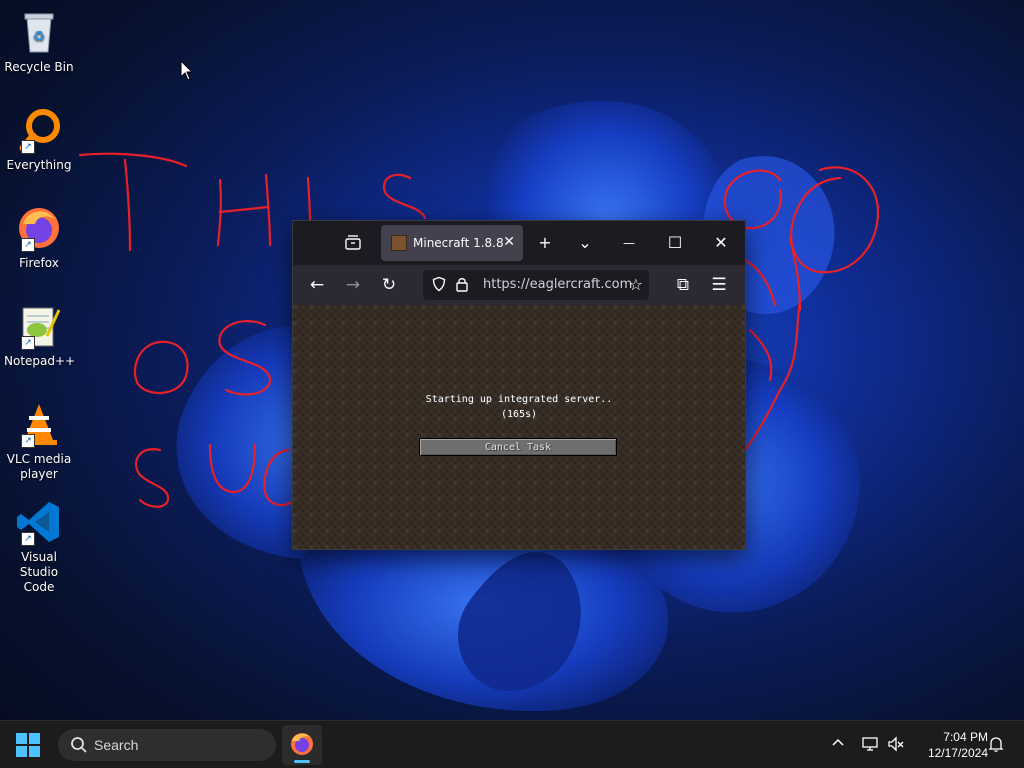  I want to click on windows-start-icon, so click(28, 745).